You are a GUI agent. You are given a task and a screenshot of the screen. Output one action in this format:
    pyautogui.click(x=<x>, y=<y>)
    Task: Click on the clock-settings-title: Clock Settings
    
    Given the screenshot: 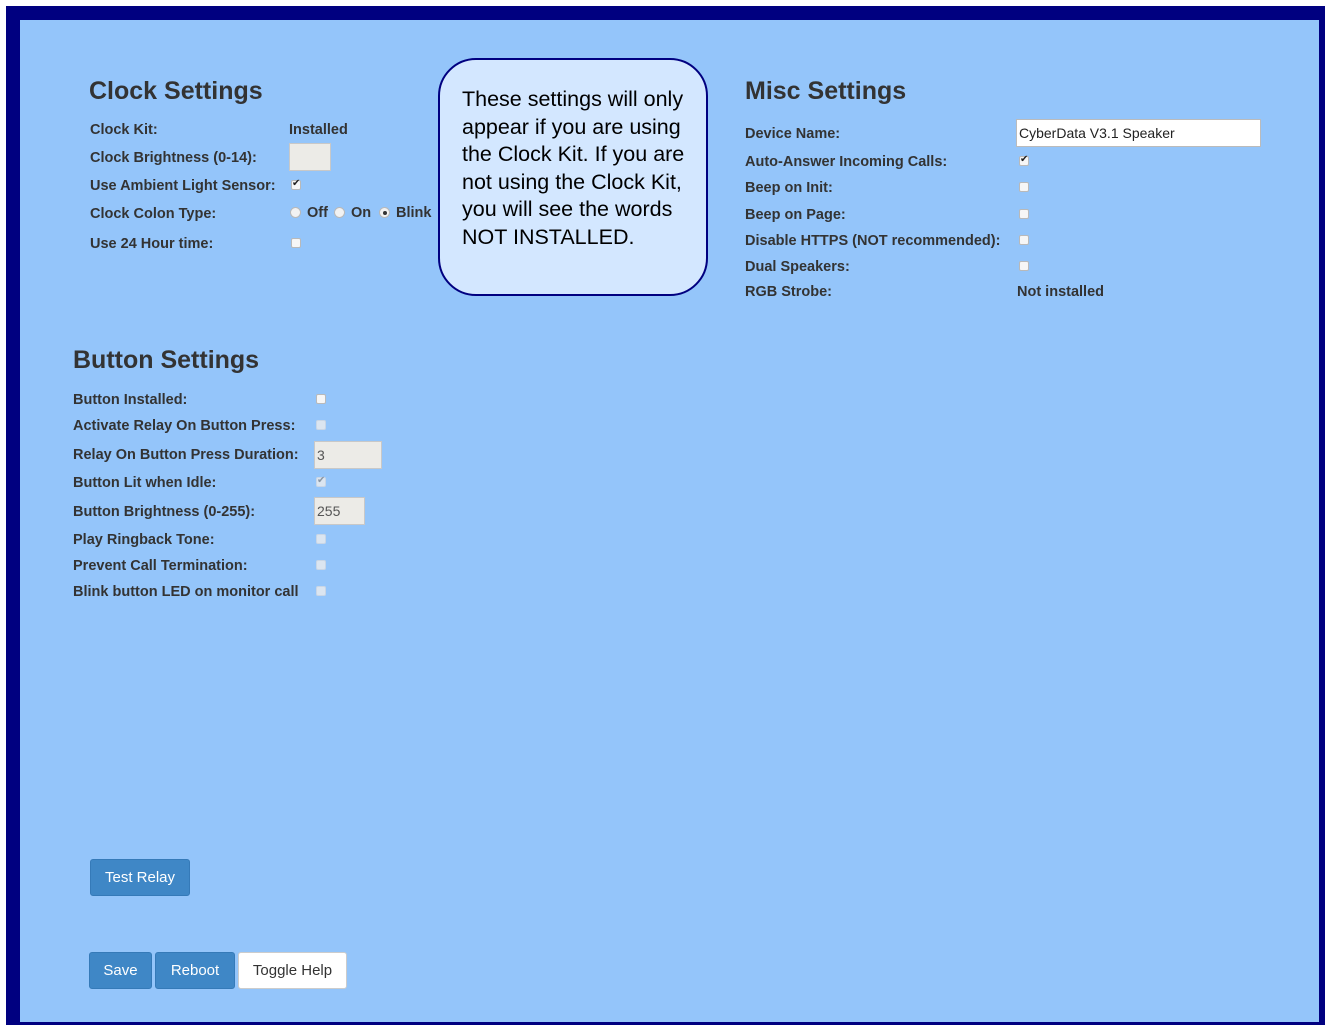 What is the action you would take?
    pyautogui.click(x=176, y=91)
    